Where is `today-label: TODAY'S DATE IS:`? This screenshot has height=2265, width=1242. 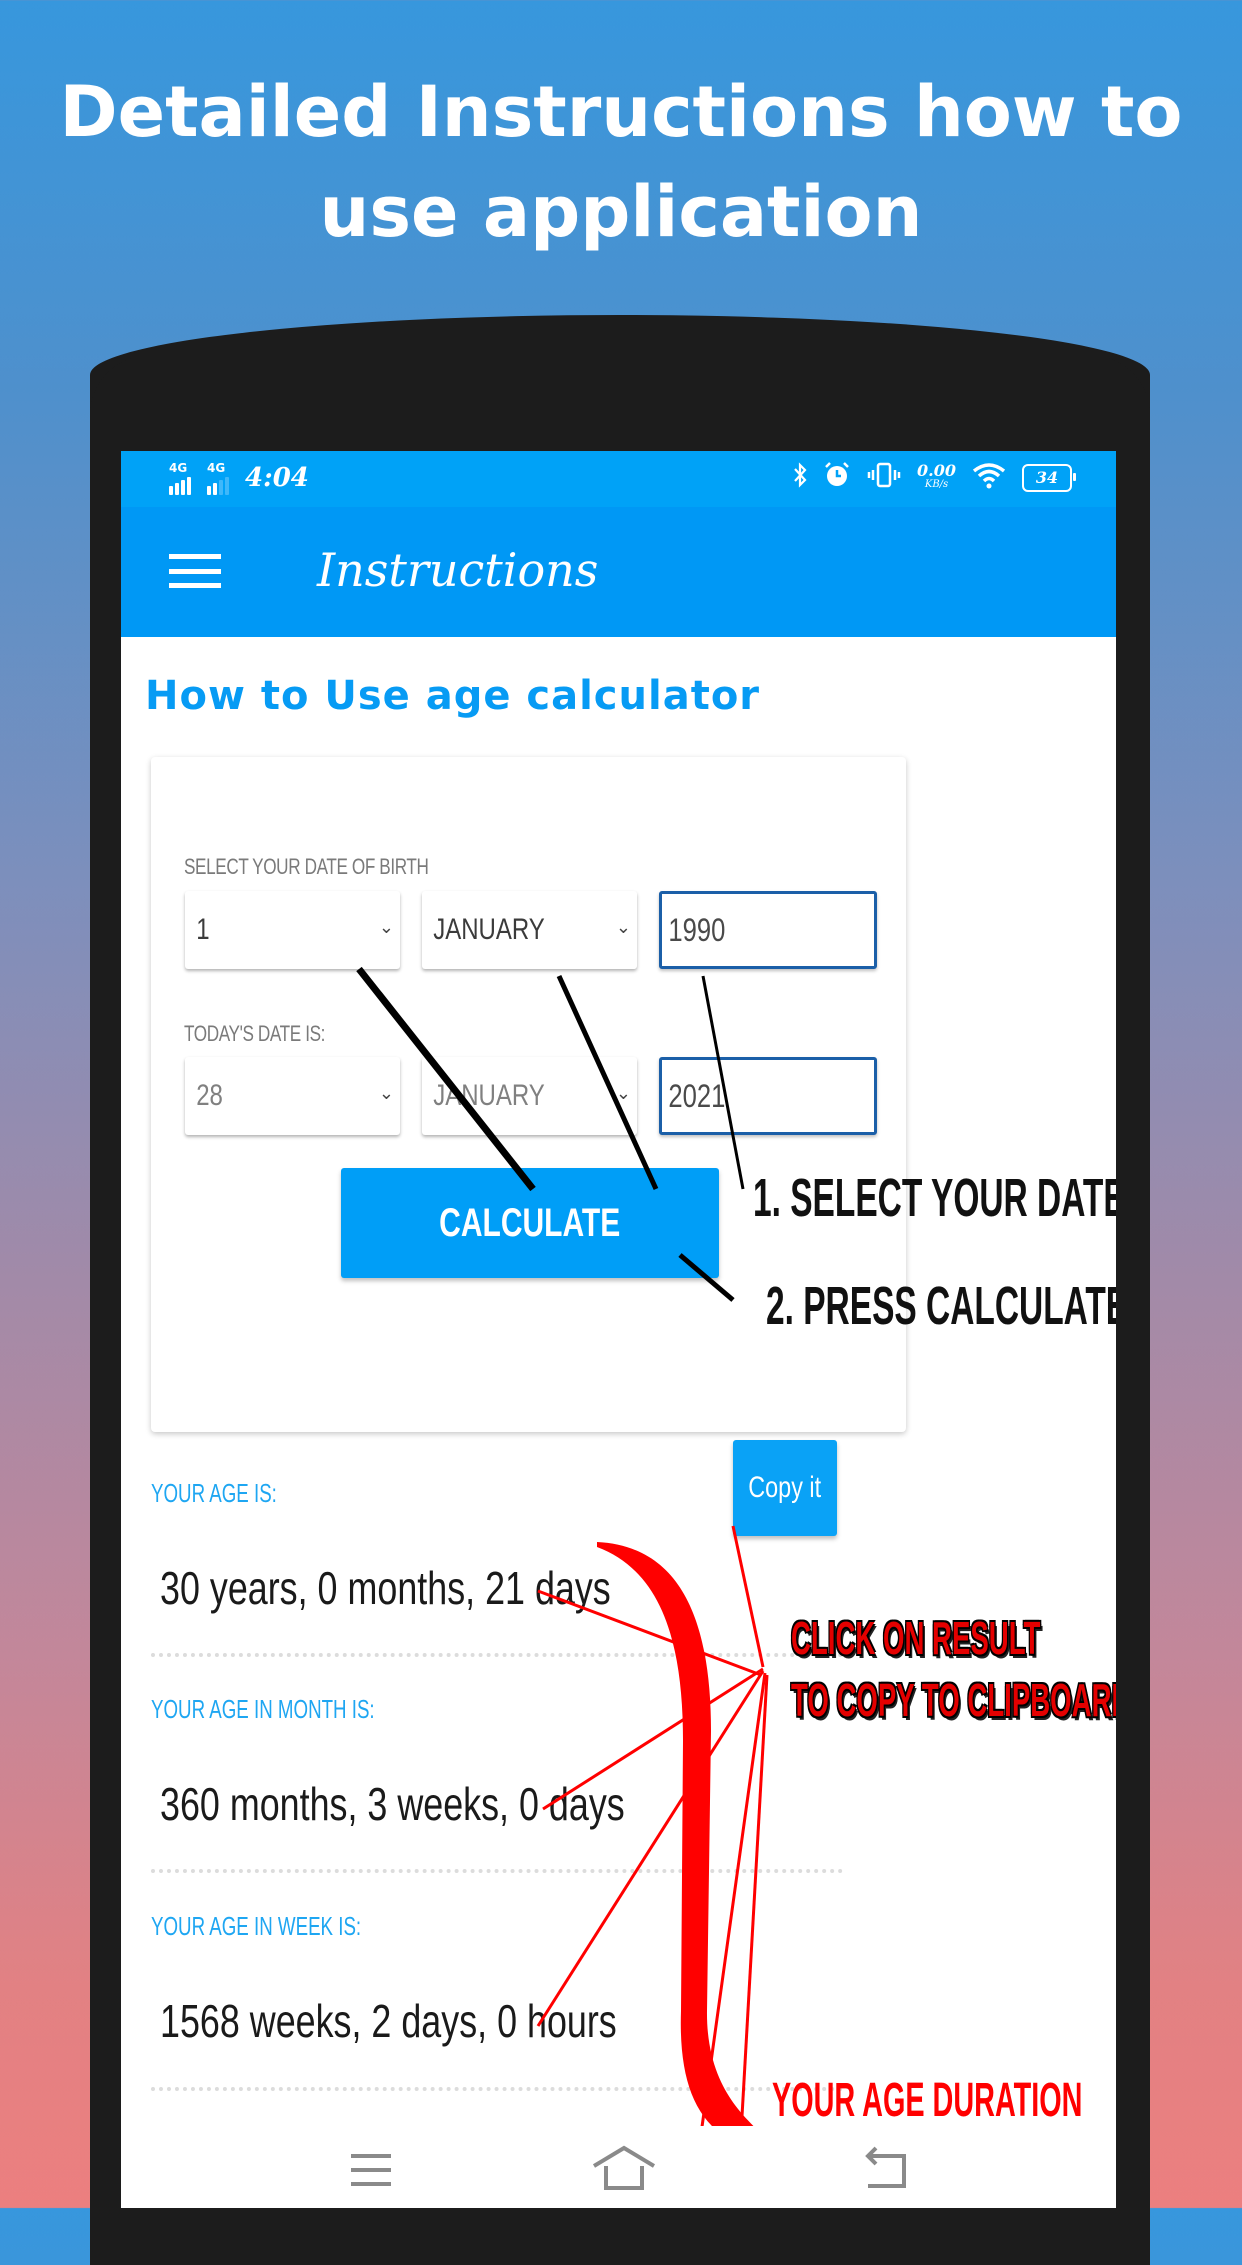 today-label: TODAY'S DATE IS: is located at coordinates (255, 1033).